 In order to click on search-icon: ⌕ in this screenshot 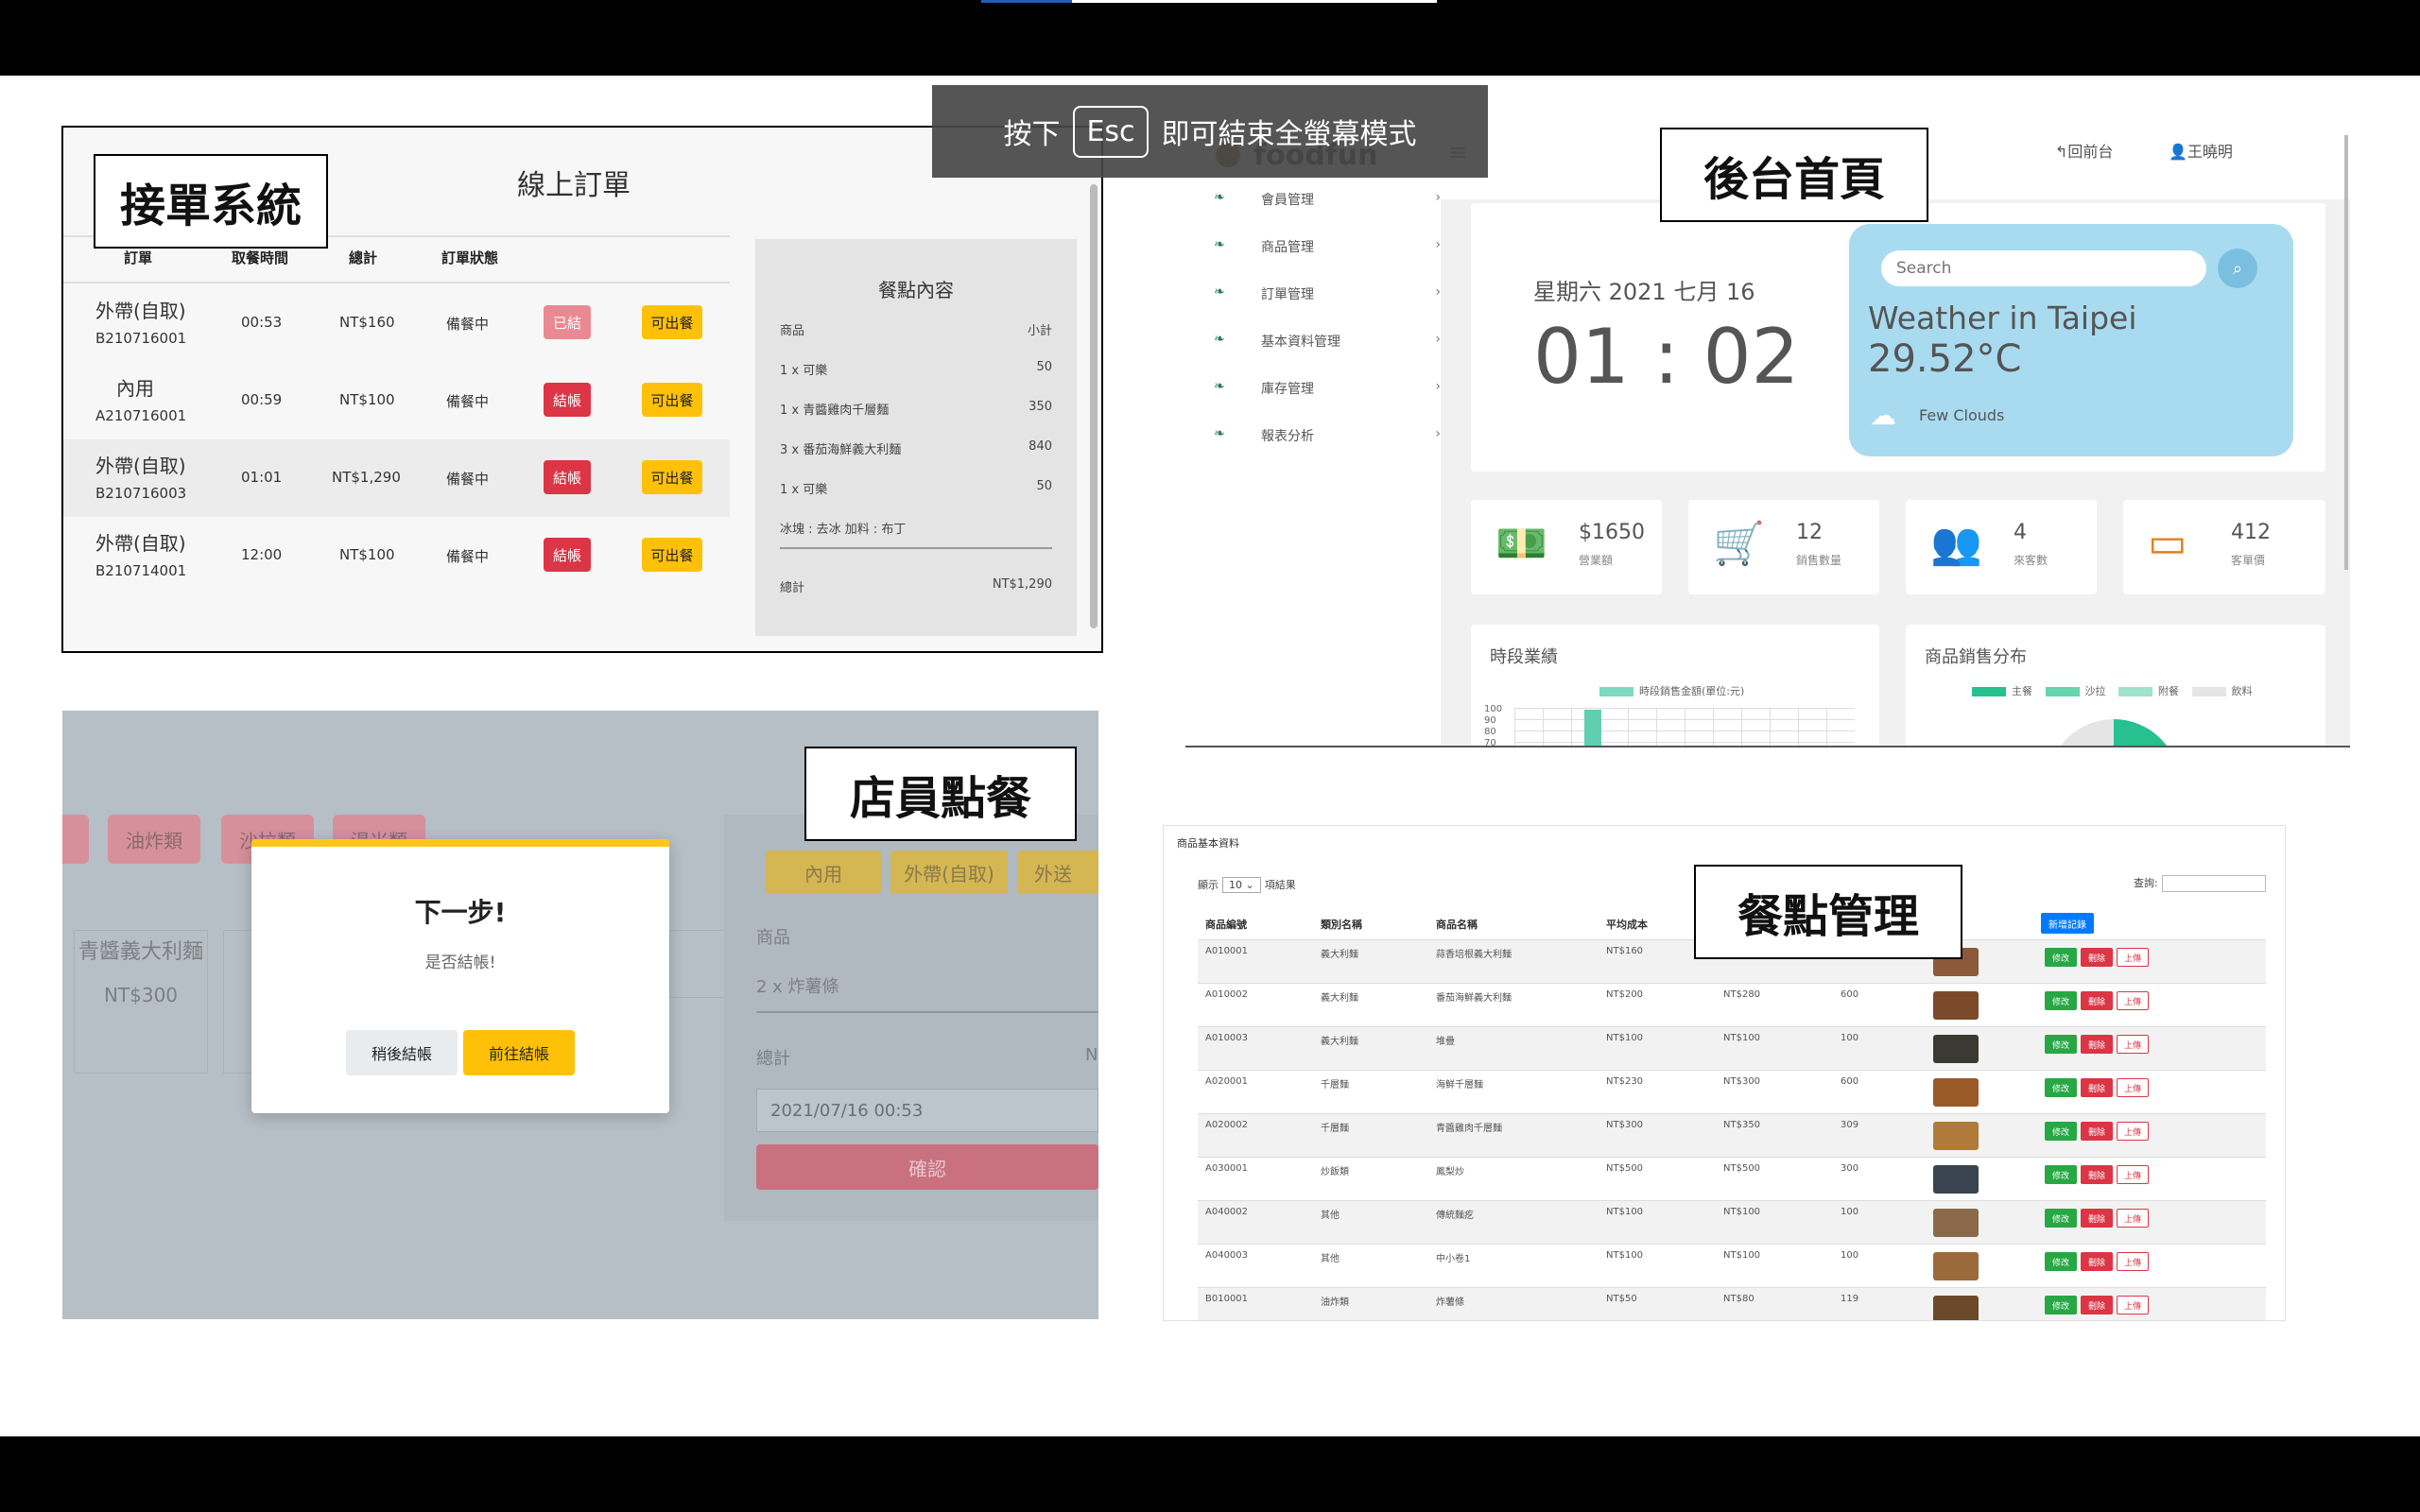, I will do `click(2238, 268)`.